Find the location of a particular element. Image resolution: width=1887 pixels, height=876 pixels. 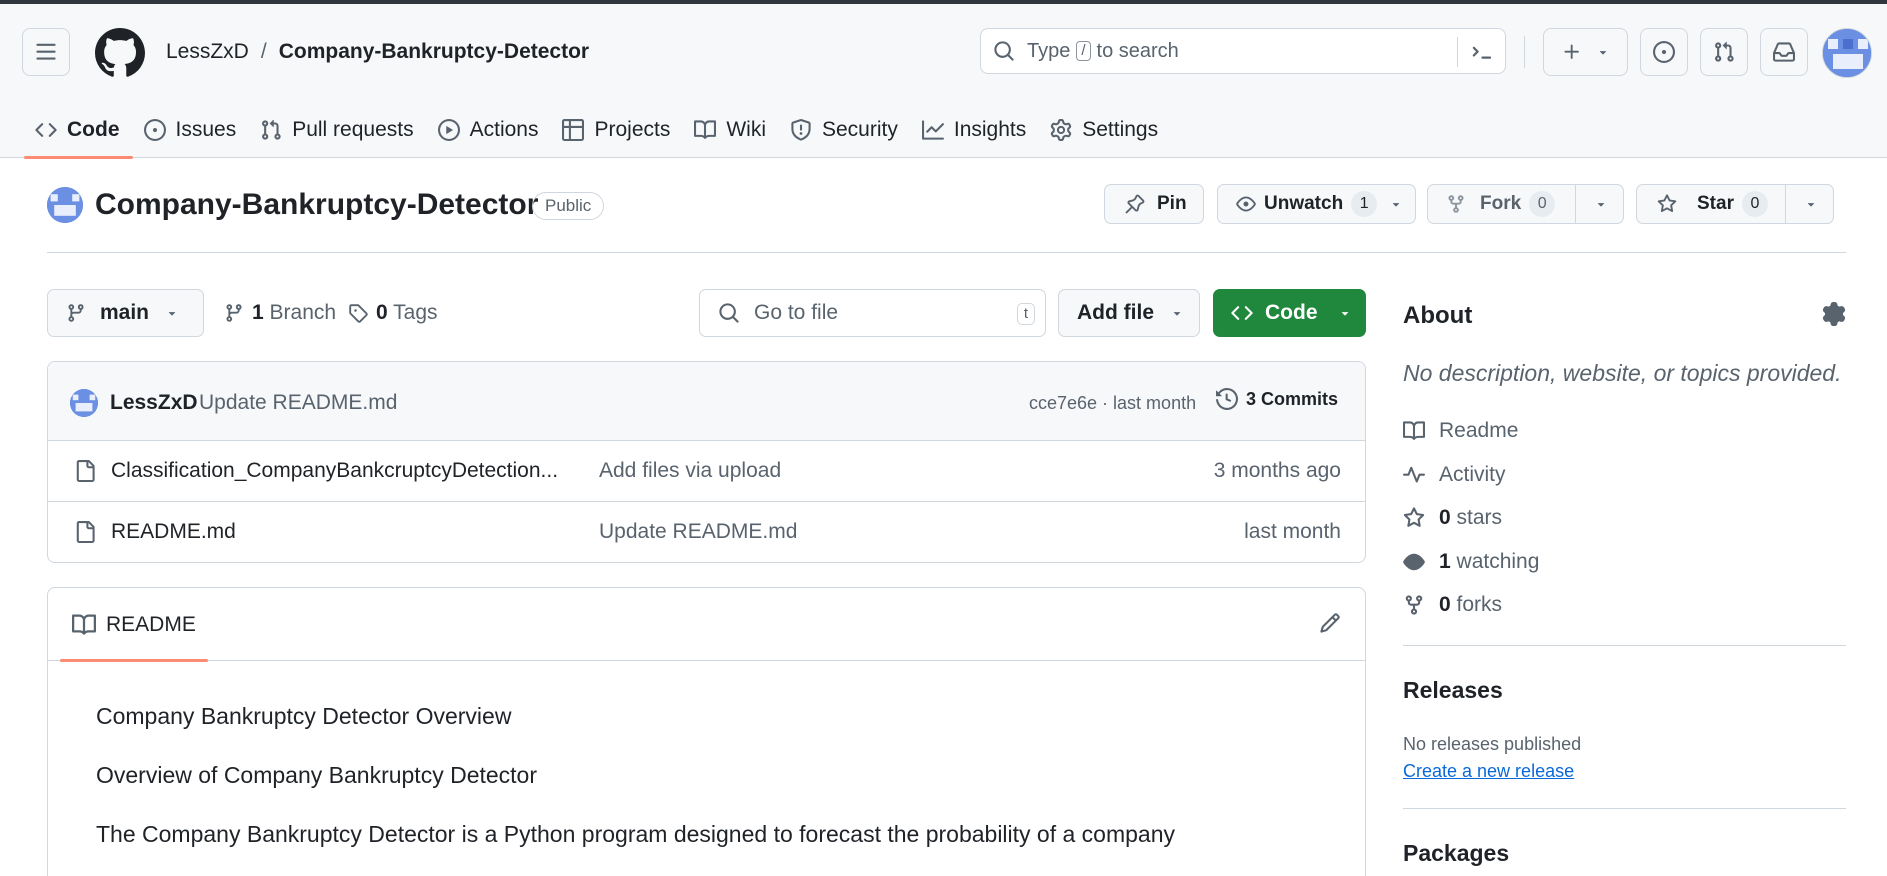

breadcrumb-repo: Company-Bankruptcy-Detector is located at coordinates (434, 52).